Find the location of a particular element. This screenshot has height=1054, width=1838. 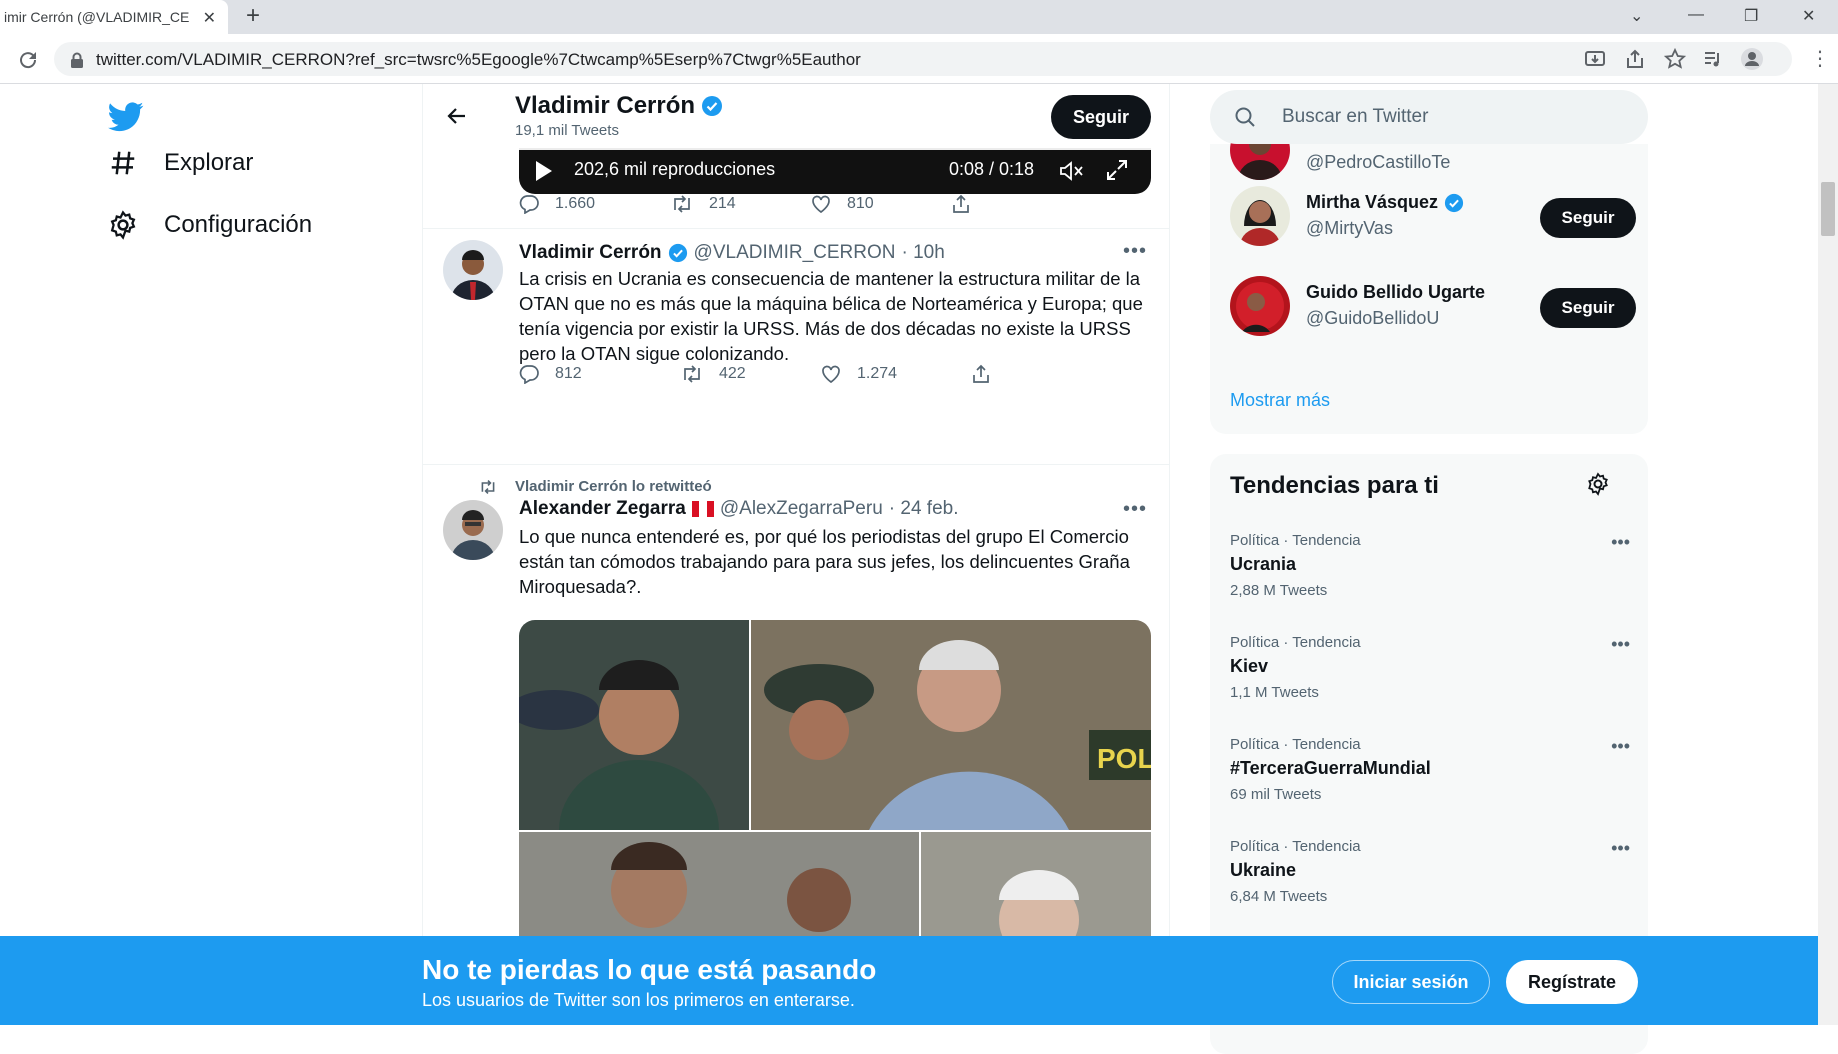

divider is located at coordinates (796, 464).